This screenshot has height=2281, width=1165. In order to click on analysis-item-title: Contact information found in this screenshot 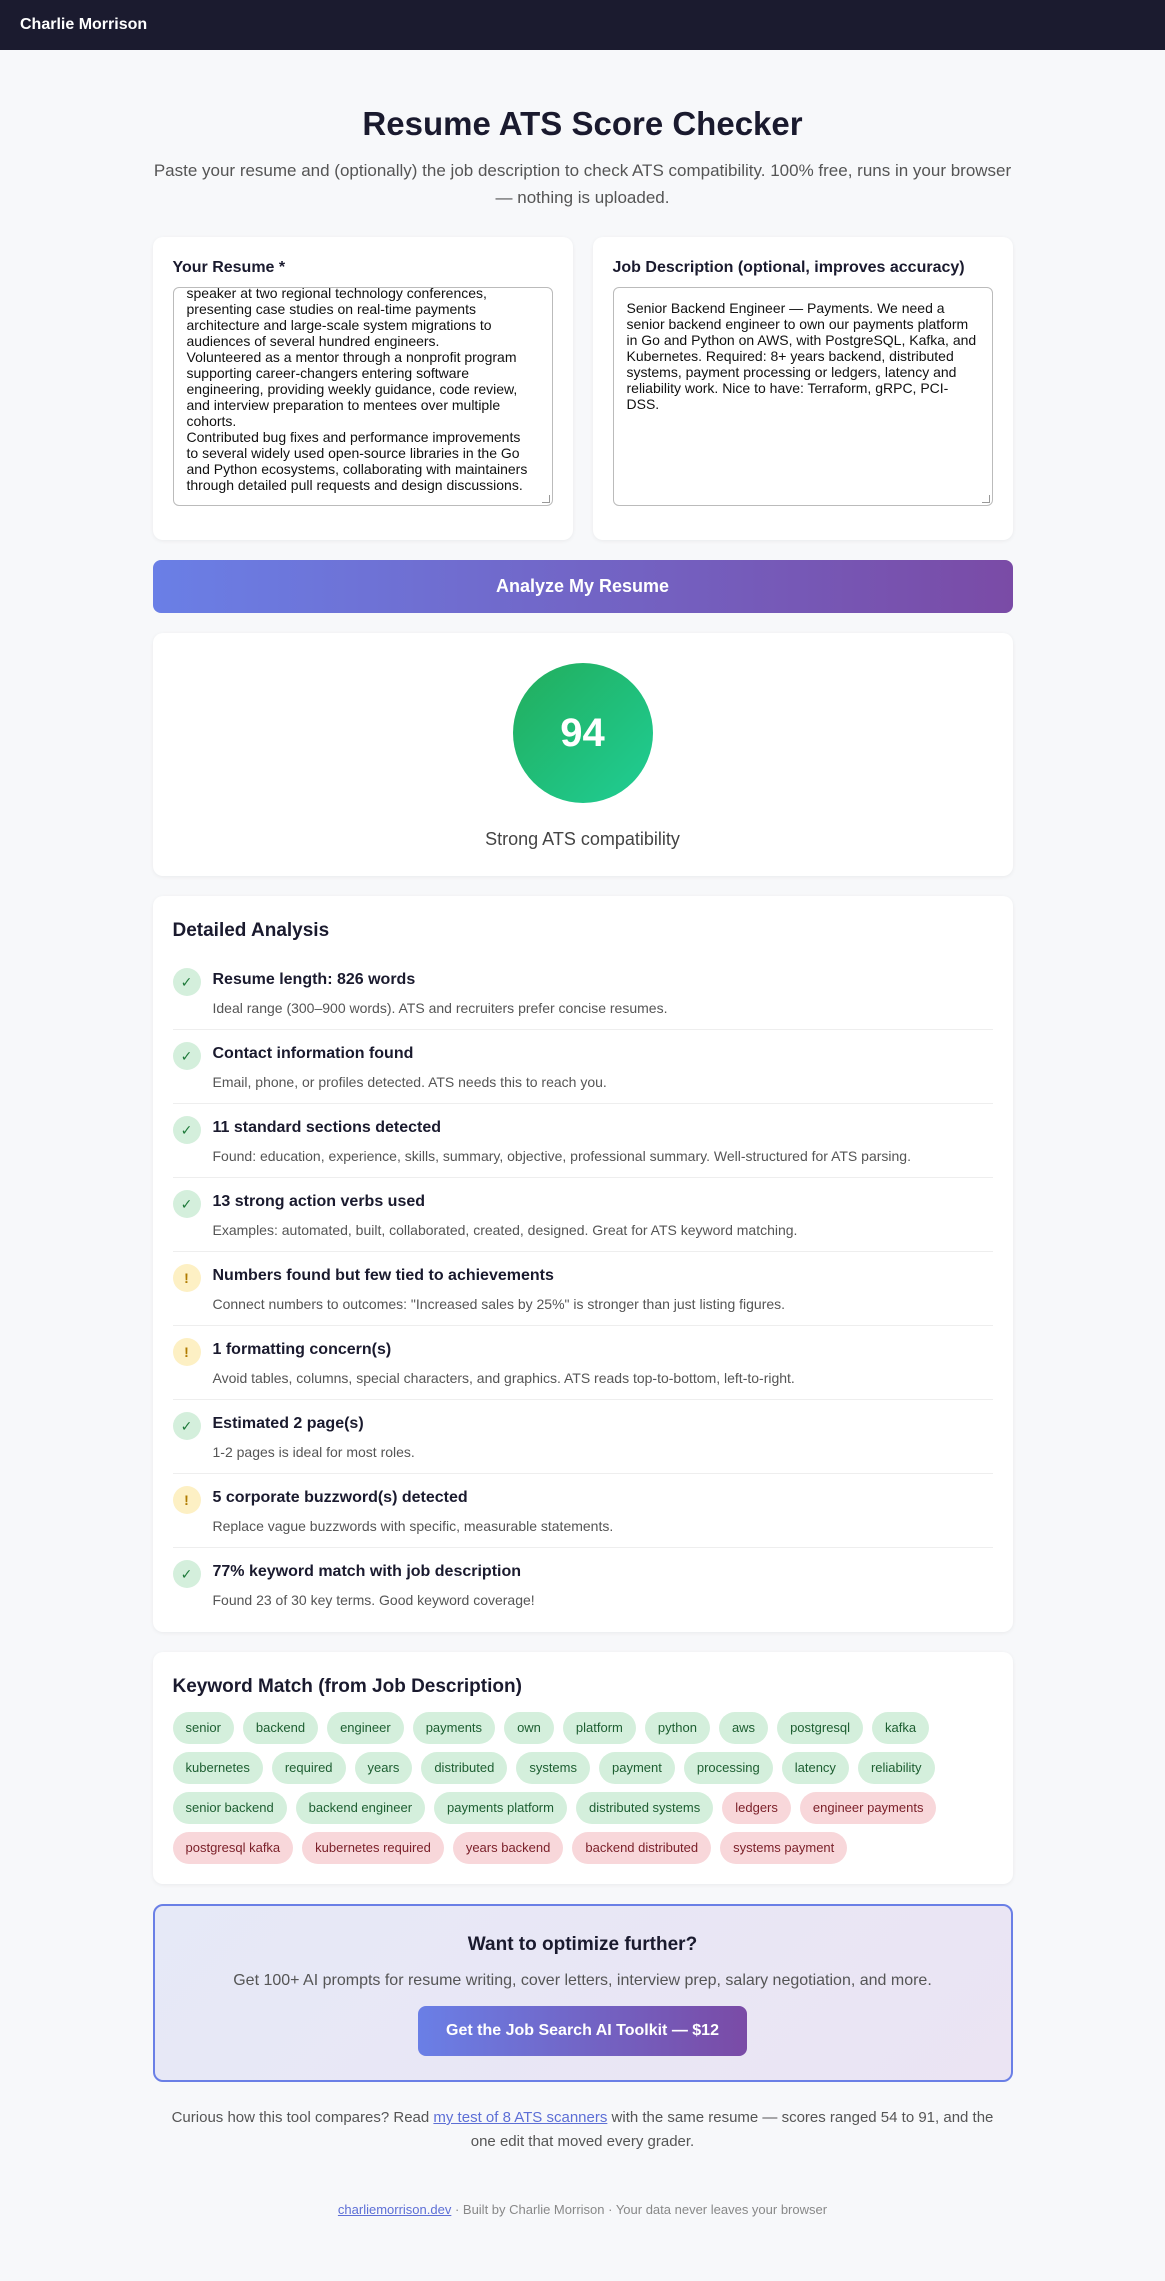, I will do `click(313, 1053)`.